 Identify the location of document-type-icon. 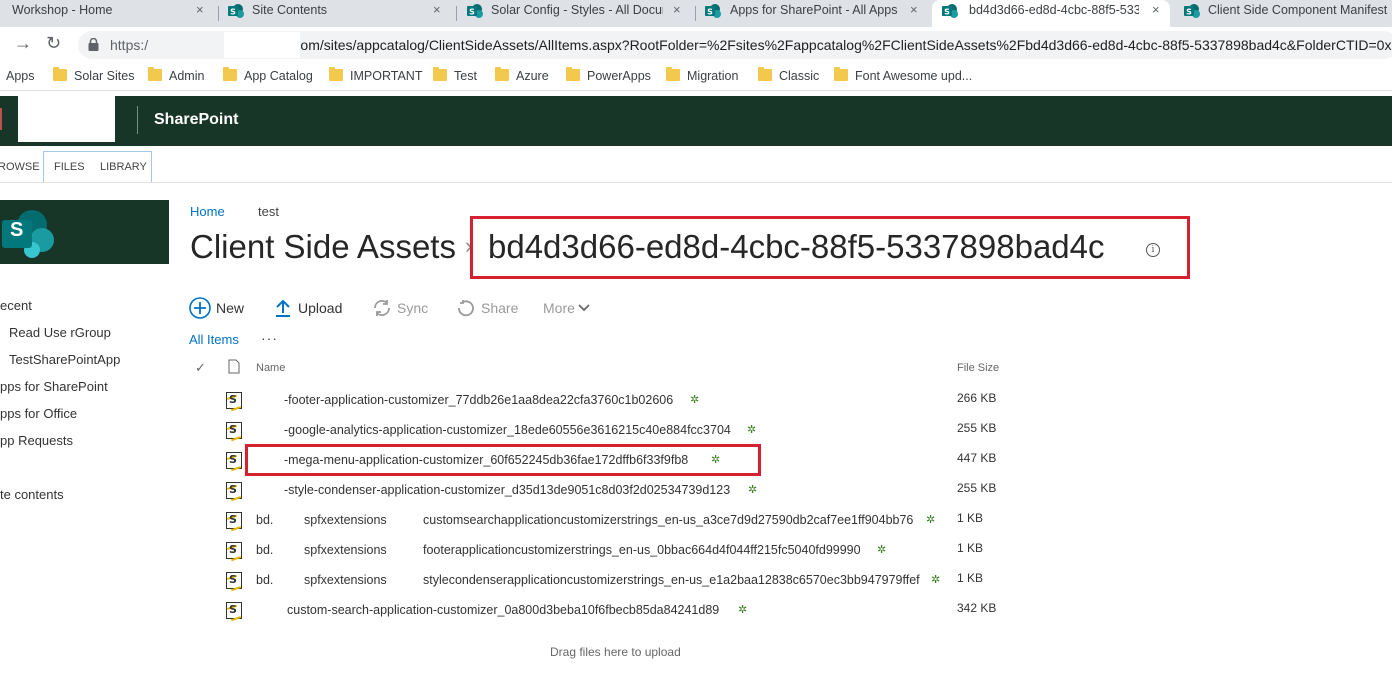
(234, 366).